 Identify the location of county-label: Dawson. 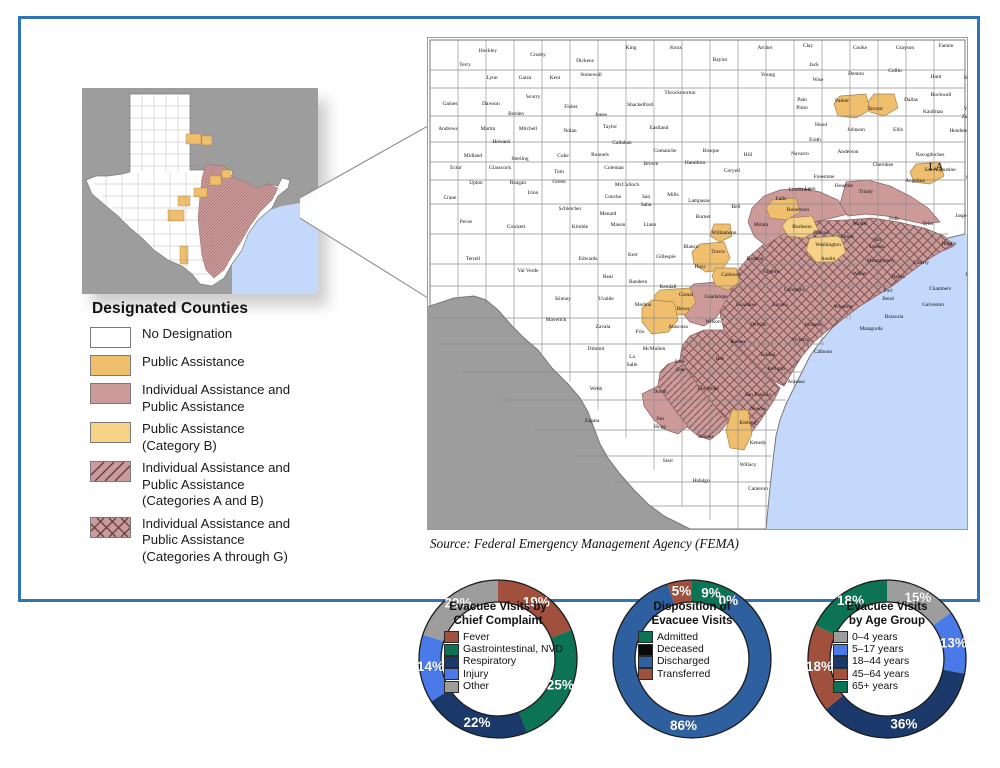
(491, 104).